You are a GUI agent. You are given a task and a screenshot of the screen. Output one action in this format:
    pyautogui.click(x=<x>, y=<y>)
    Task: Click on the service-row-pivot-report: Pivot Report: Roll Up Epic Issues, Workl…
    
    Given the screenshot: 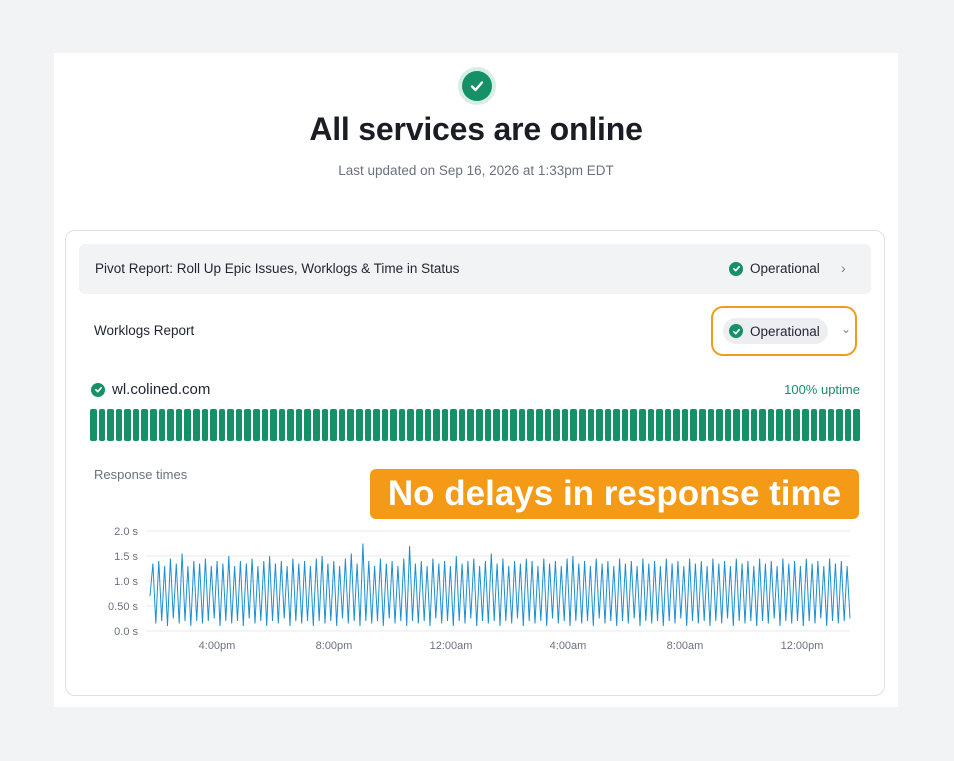 What is the action you would take?
    pyautogui.click(x=475, y=269)
    